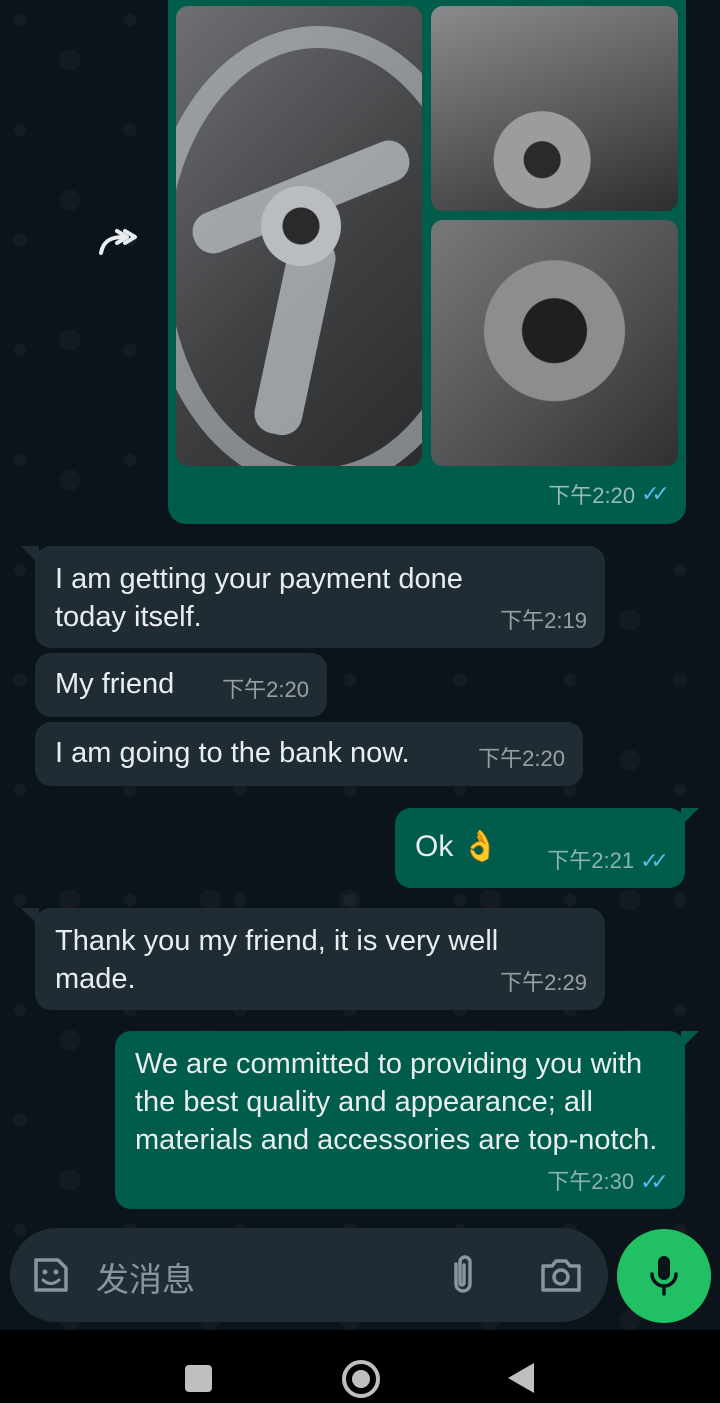  I want to click on message-bubble-outgoing: Ok 👌 下午2:21 ✓✓, so click(547, 848).